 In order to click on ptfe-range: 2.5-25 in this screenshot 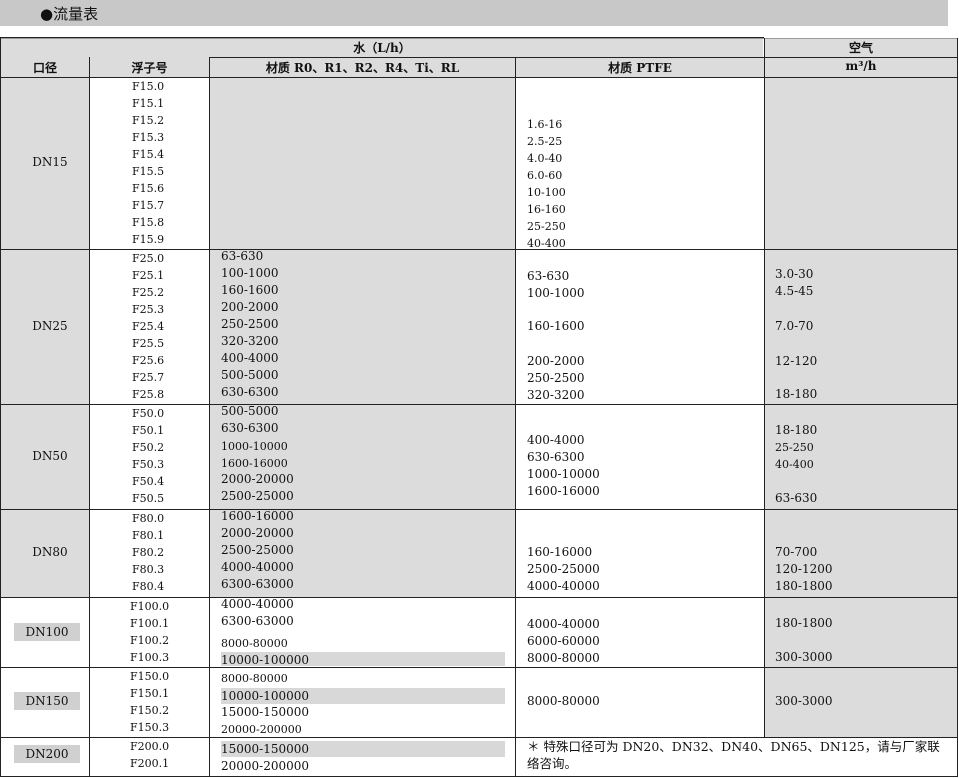, I will do `click(545, 141)`.